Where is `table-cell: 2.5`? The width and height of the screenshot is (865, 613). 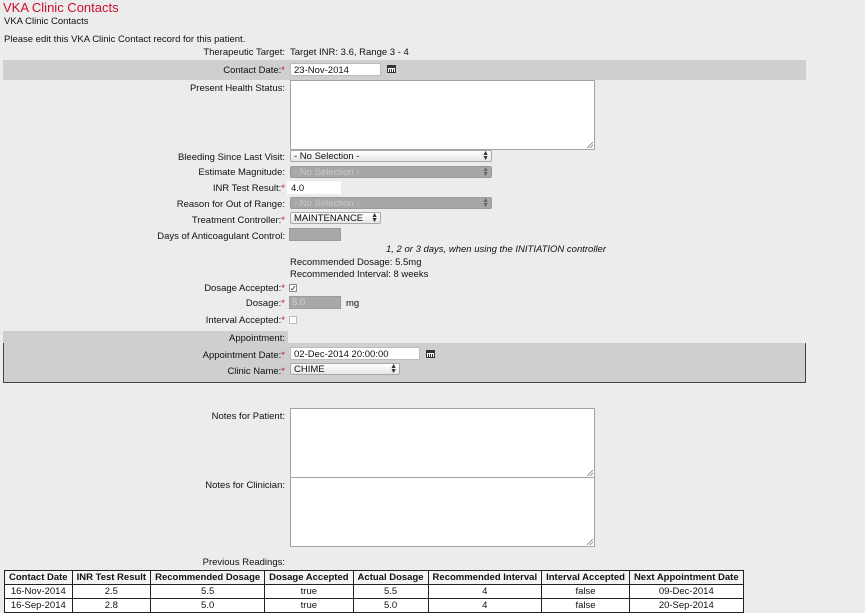 table-cell: 2.5 is located at coordinates (111, 591).